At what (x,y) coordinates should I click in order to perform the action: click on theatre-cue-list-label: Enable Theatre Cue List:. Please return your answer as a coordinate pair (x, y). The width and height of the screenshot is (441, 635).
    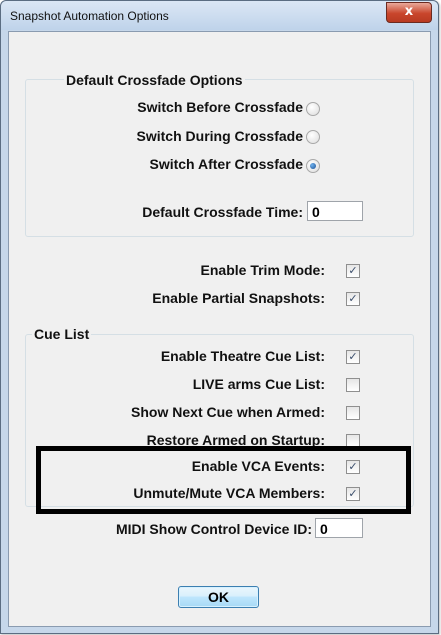
    Looking at the image, I should click on (242, 356).